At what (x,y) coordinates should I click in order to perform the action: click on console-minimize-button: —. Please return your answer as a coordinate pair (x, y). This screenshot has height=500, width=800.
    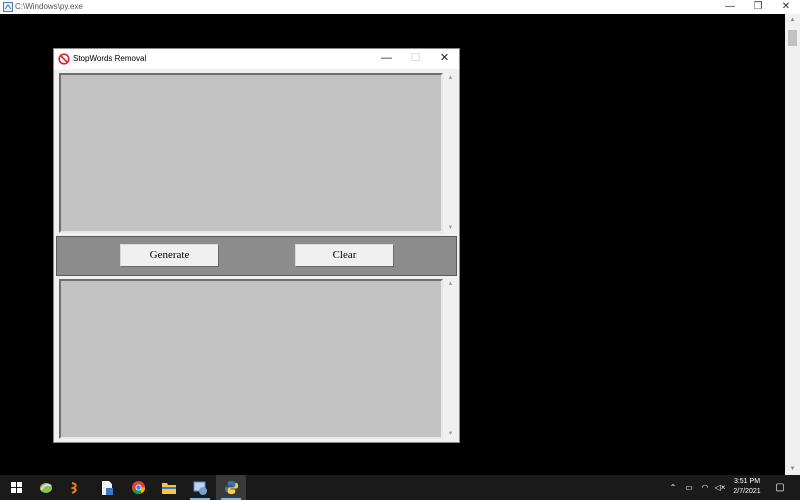
    Looking at the image, I should click on (730, 7).